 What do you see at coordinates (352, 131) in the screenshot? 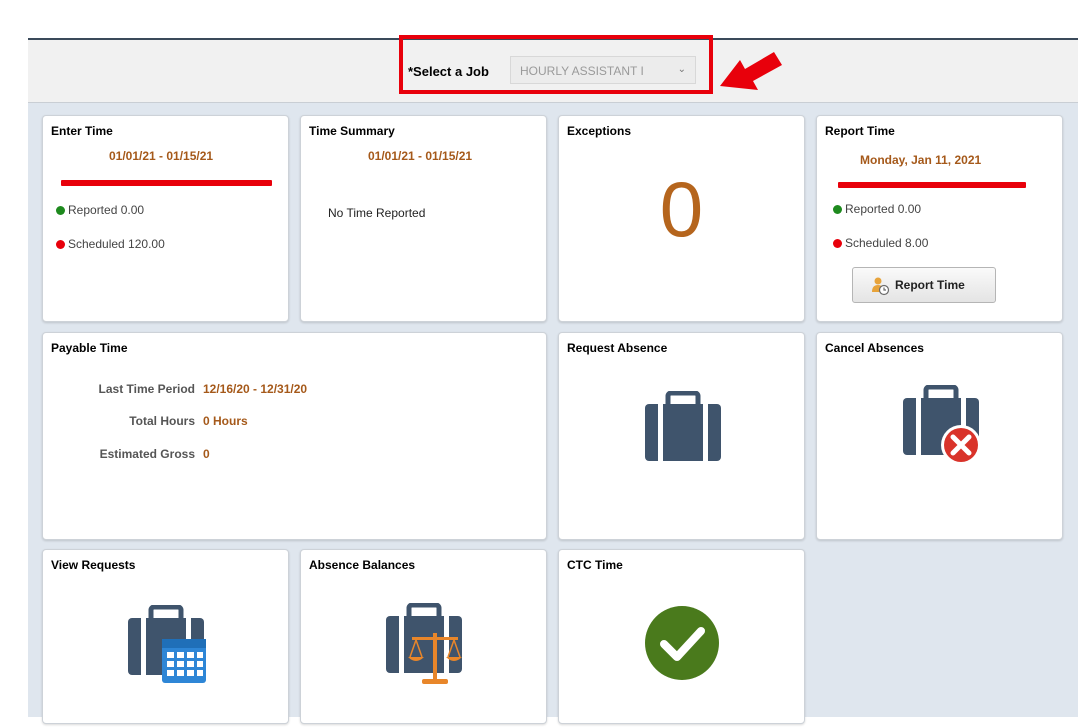
I see `tile-title: Time Summary` at bounding box center [352, 131].